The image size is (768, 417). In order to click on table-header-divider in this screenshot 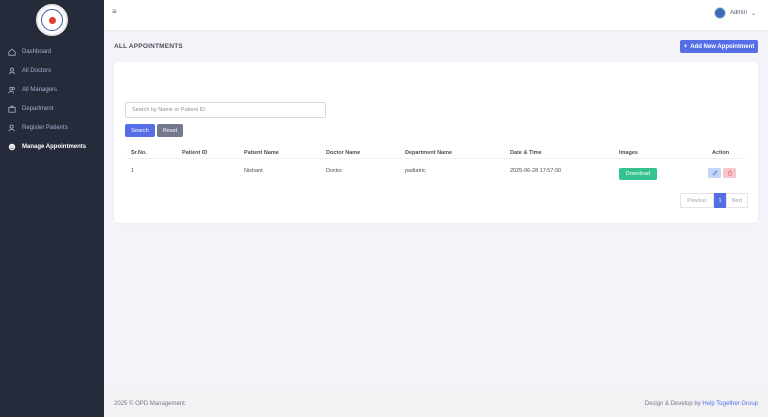, I will do `click(436, 158)`.